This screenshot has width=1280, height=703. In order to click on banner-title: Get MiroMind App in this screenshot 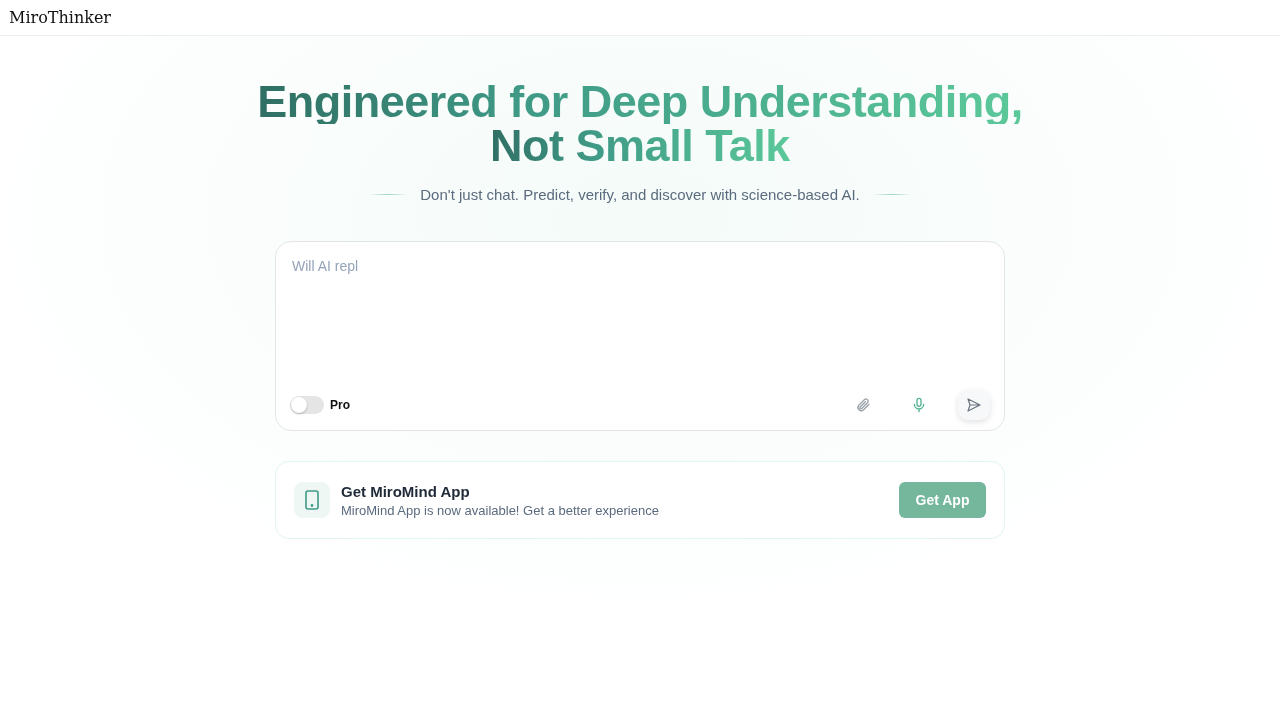, I will do `click(406, 491)`.